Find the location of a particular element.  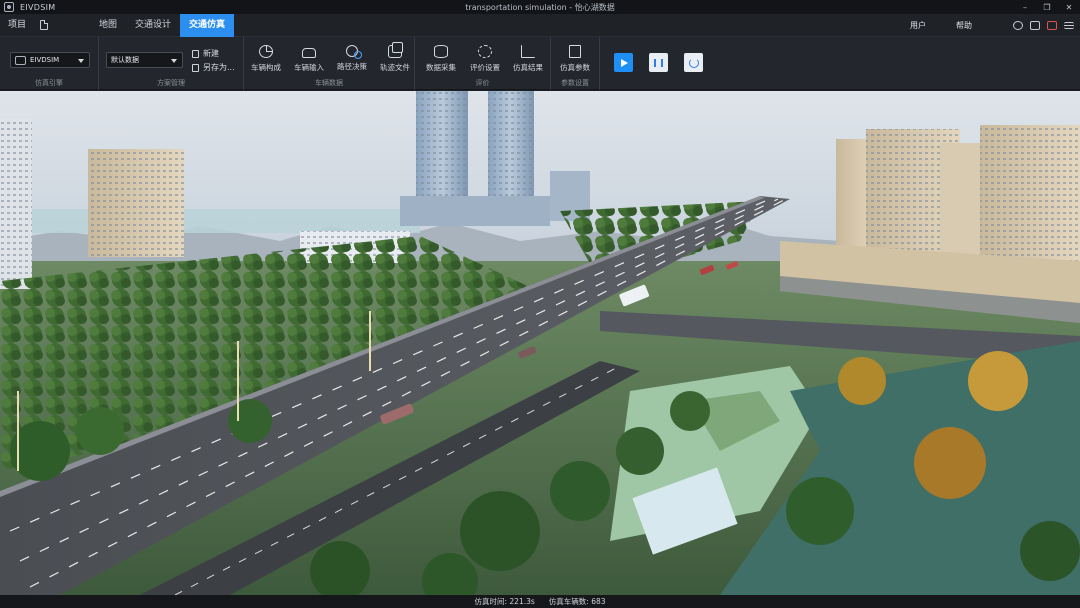

menu-help: 帮助 is located at coordinates (964, 25).